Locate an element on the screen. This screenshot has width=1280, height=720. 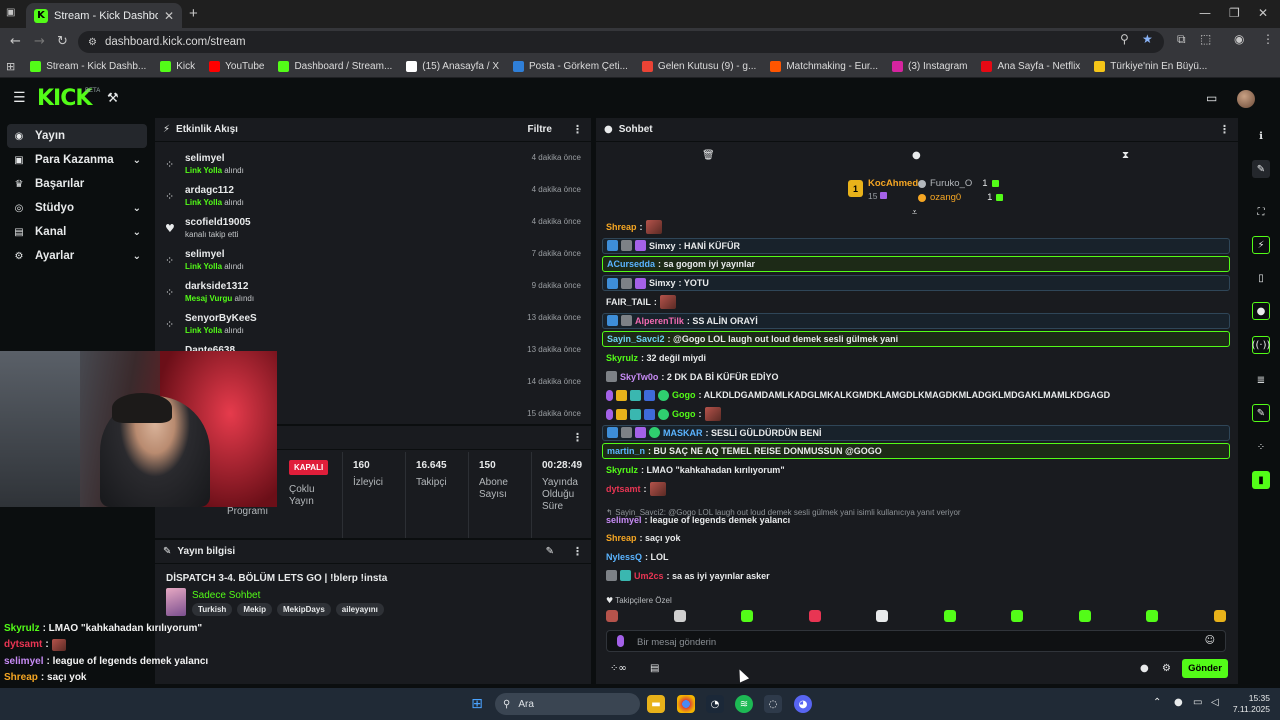
layers-icon: ≣ is located at coordinates (1261, 380).